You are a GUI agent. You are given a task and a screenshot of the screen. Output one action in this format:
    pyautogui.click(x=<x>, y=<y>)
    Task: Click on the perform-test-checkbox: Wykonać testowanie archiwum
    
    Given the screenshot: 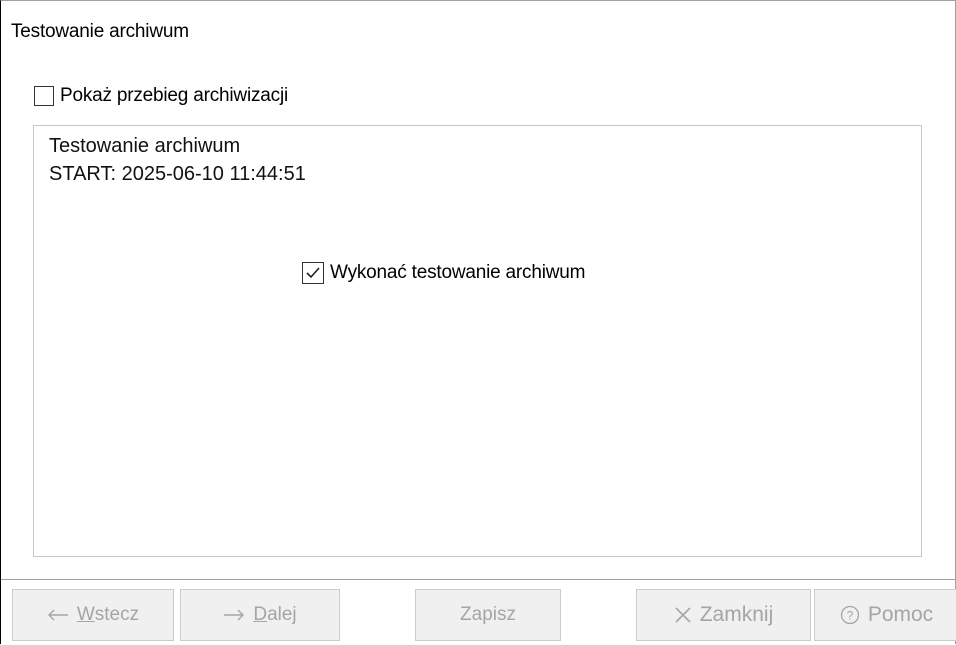 What is the action you would take?
    pyautogui.click(x=443, y=273)
    